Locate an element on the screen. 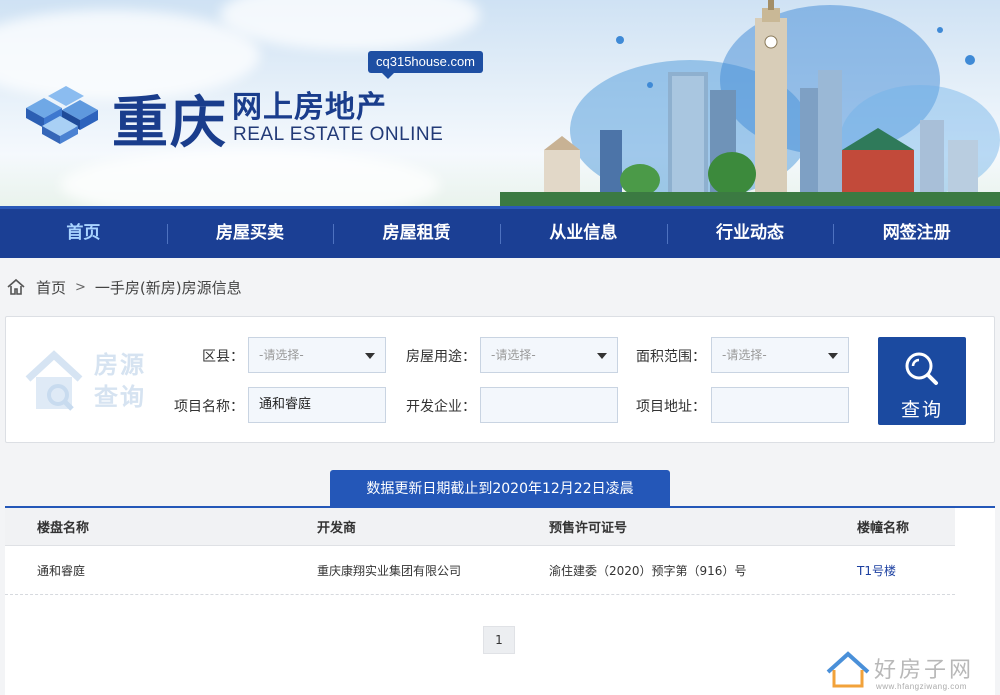  site-watermark: 好房子网 www.hfangziwang.com is located at coordinates (911, 670).